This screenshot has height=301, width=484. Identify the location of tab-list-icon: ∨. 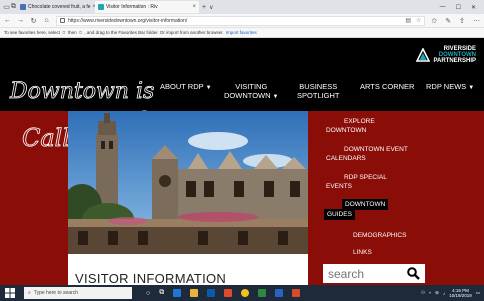
(211, 7).